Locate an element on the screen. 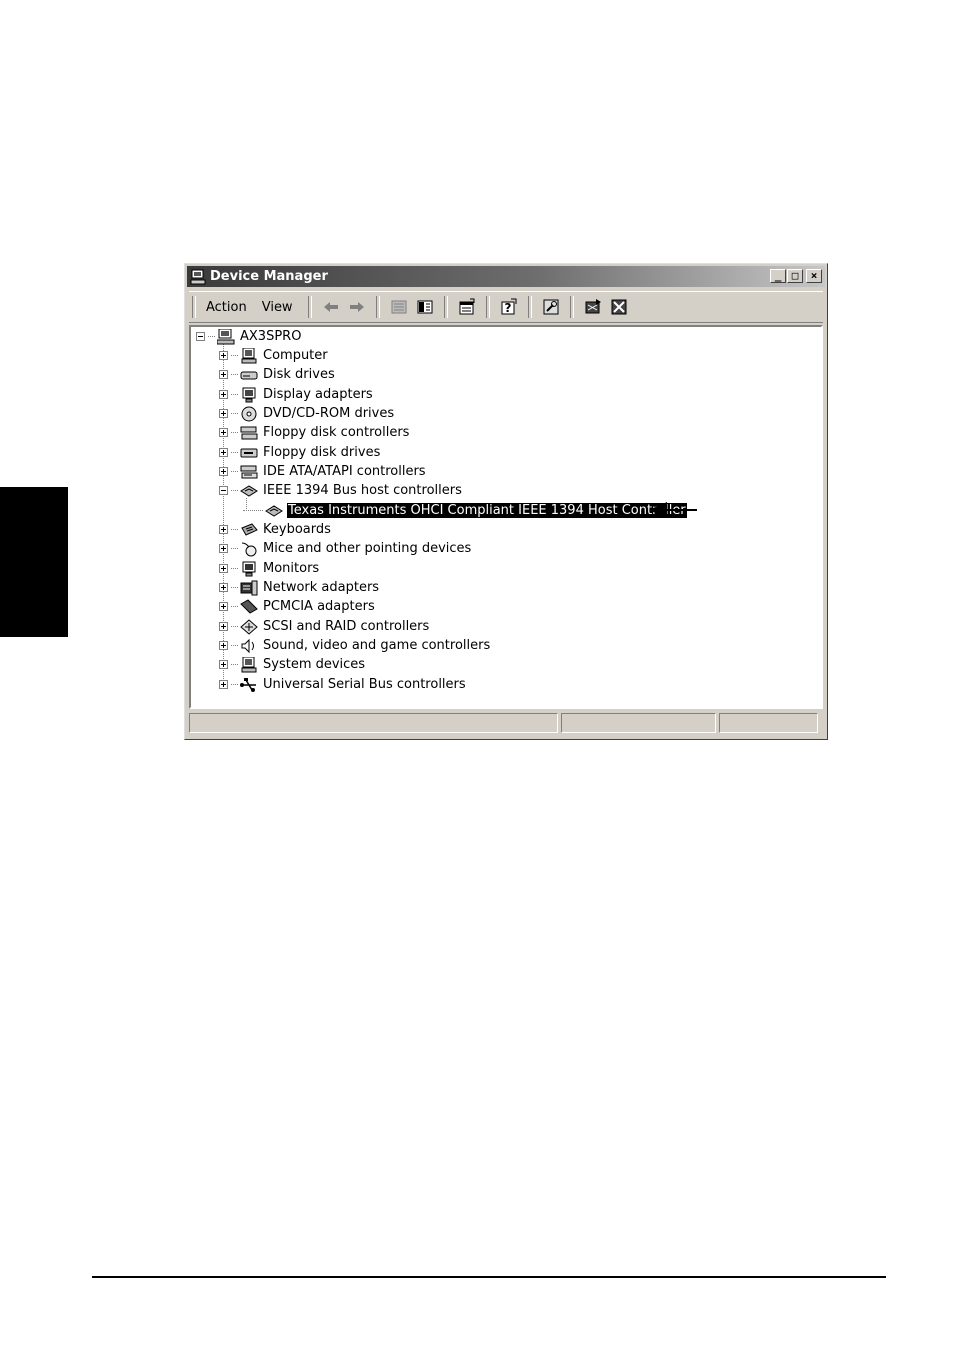 The image size is (954, 1351). tree-item-sound-video-game: Sound, video and game controllers is located at coordinates (355, 645).